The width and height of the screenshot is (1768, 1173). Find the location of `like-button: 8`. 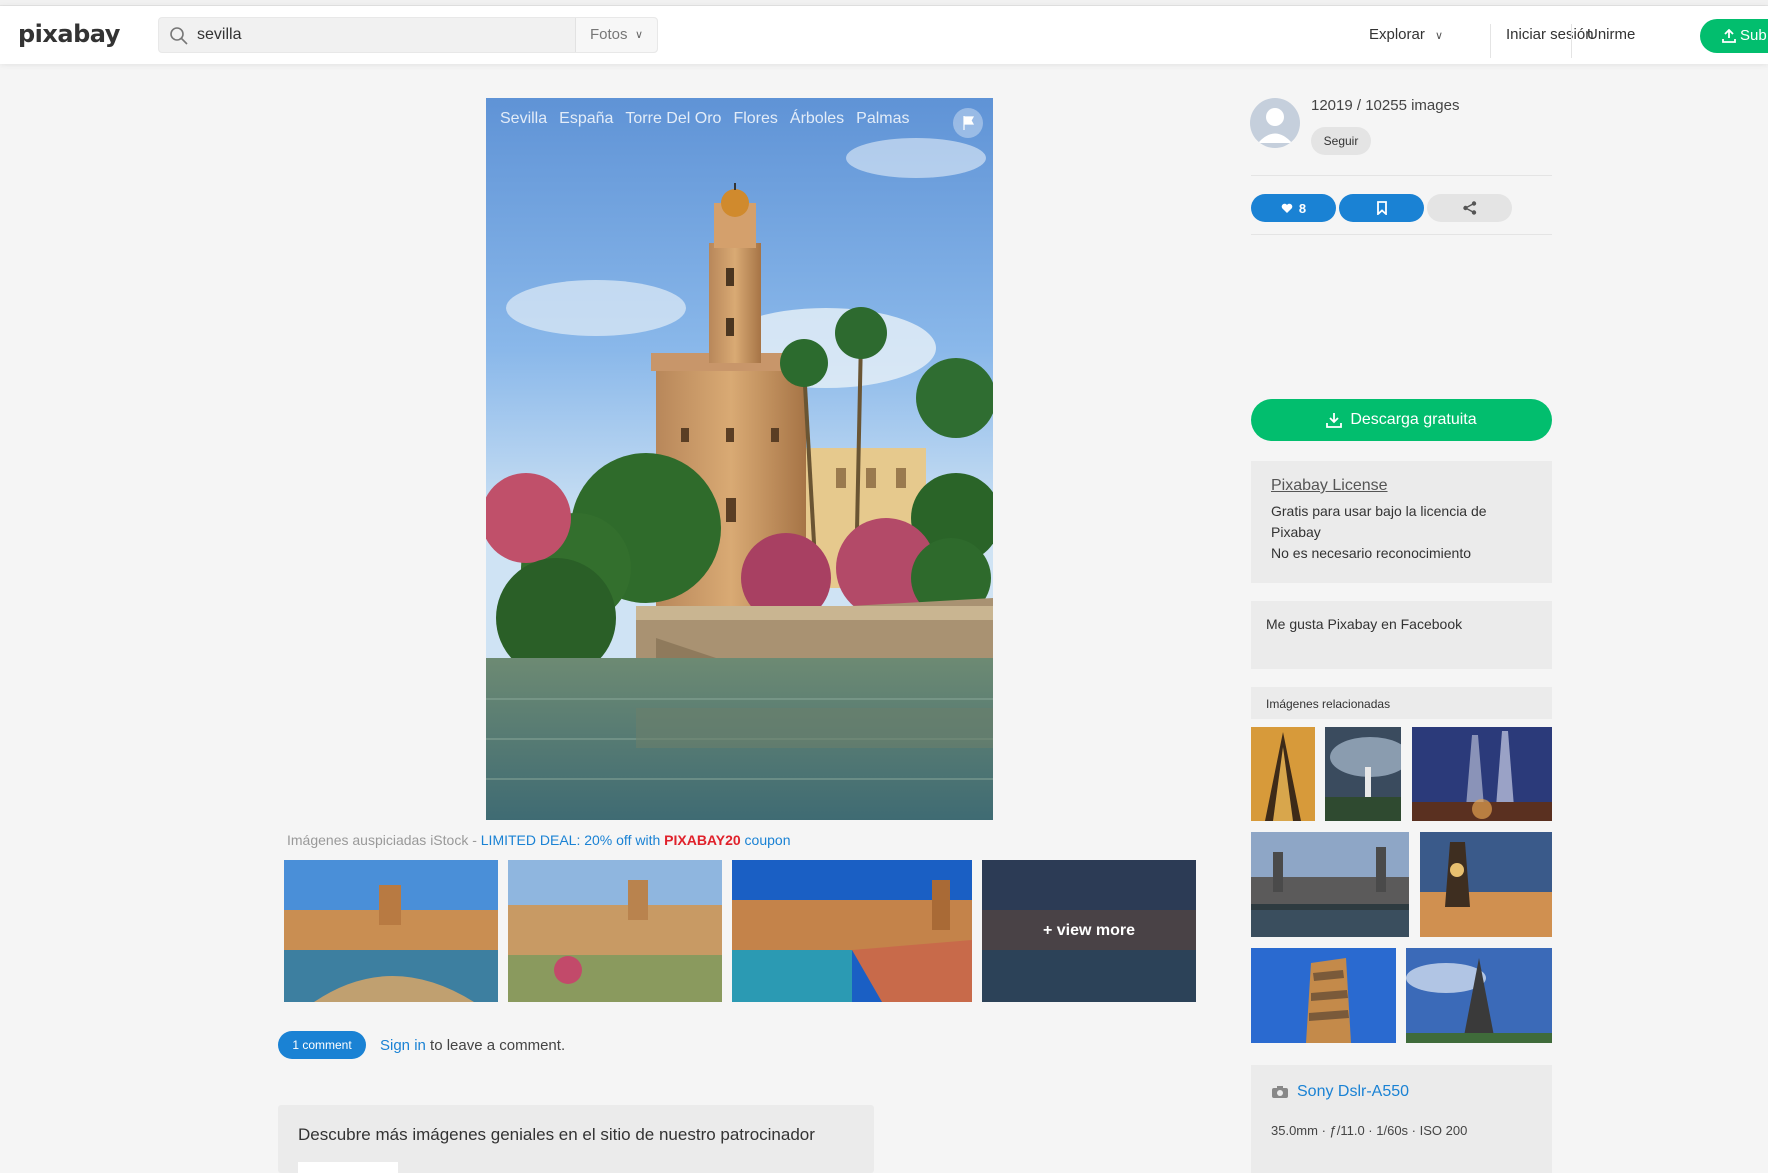

like-button: 8 is located at coordinates (1293, 208).